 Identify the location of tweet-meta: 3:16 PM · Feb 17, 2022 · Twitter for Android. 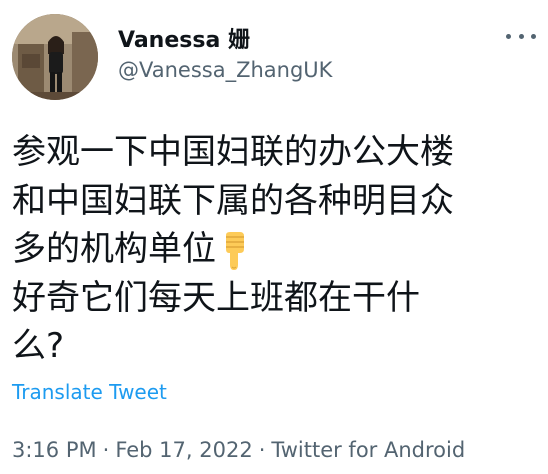
(238, 450).